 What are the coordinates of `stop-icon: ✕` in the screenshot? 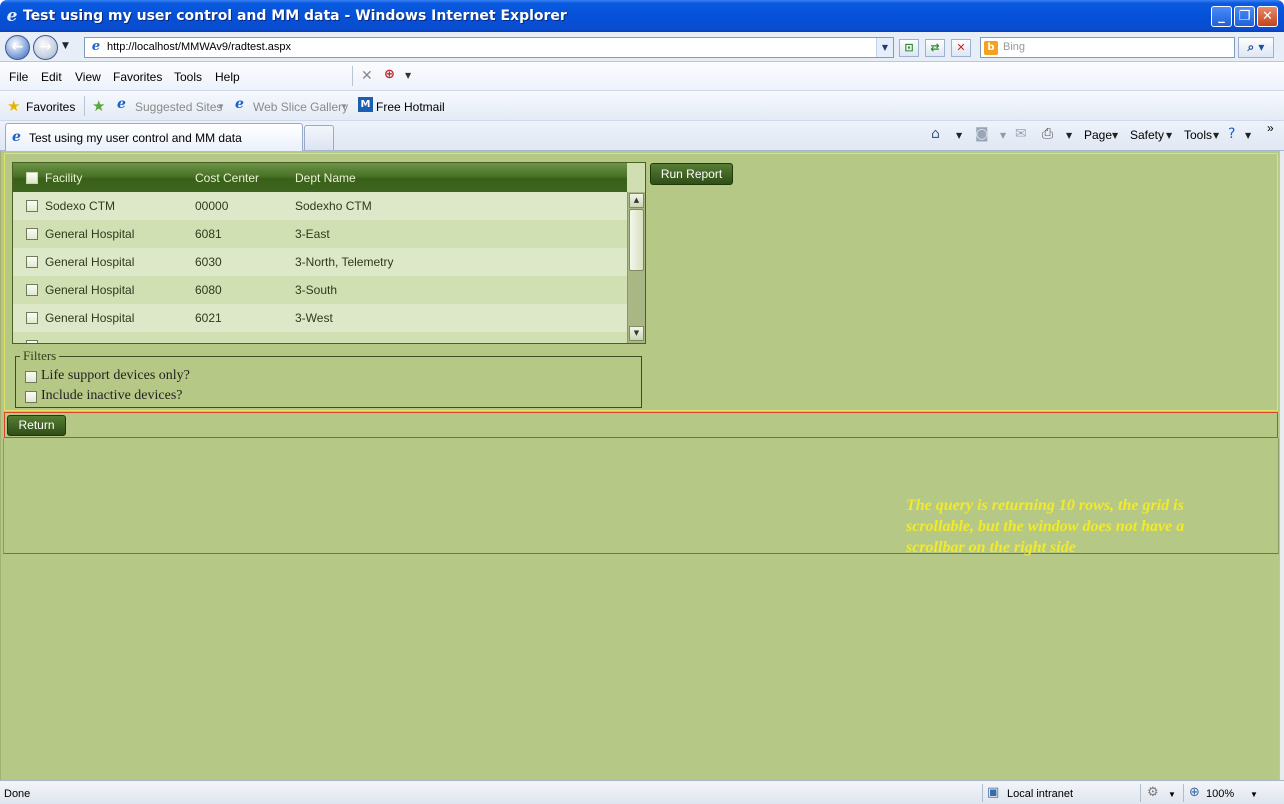 It's located at (961, 48).